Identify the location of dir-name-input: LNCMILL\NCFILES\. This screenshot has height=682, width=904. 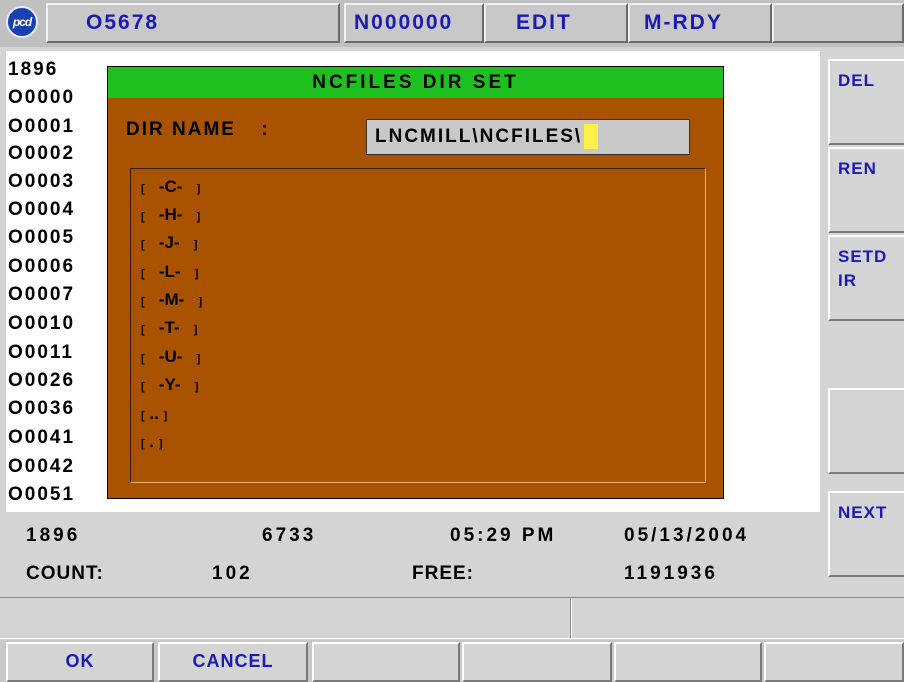
(528, 137).